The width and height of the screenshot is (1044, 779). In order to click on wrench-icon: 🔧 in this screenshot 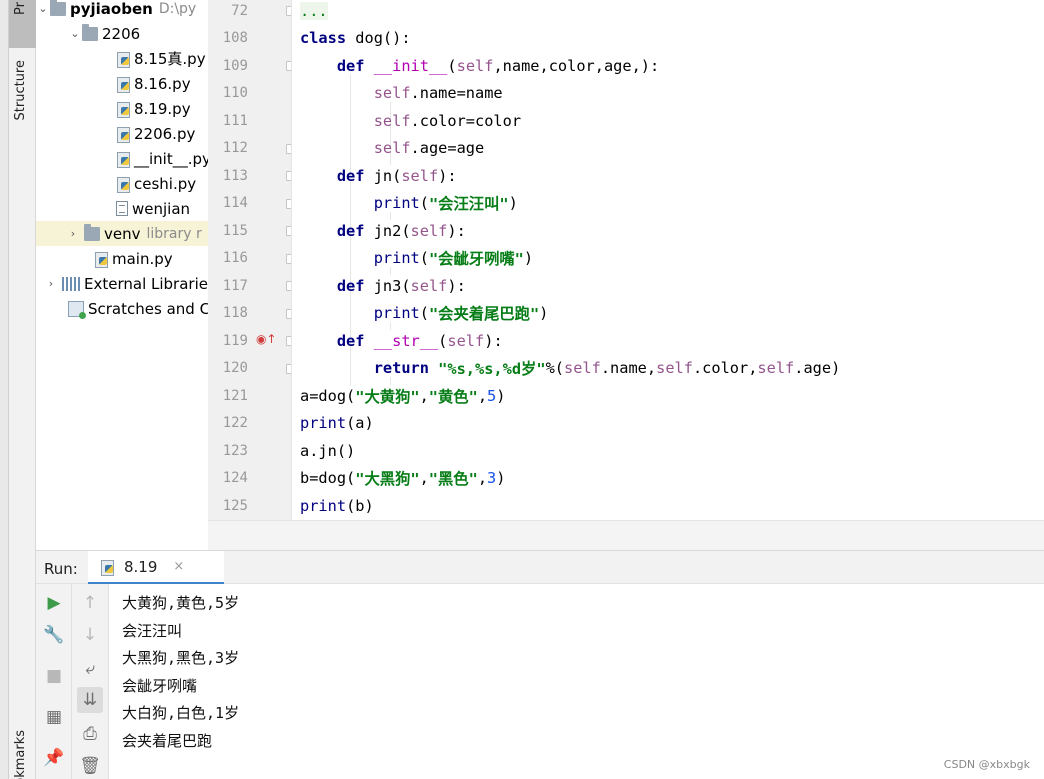, I will do `click(54, 635)`.